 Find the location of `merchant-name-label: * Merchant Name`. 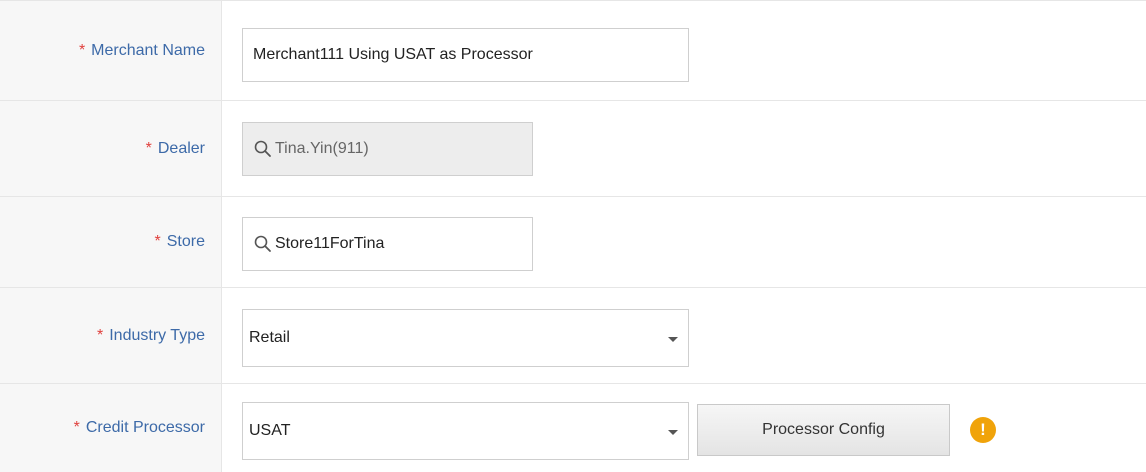

merchant-name-label: * Merchant Name is located at coordinates (111, 50).